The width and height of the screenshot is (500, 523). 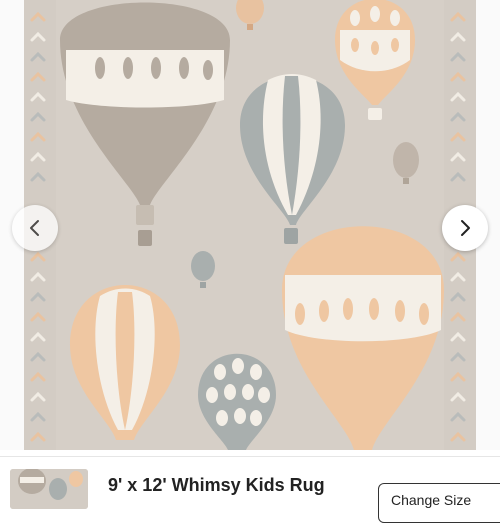 I want to click on chevron-left-icon, so click(x=34, y=228).